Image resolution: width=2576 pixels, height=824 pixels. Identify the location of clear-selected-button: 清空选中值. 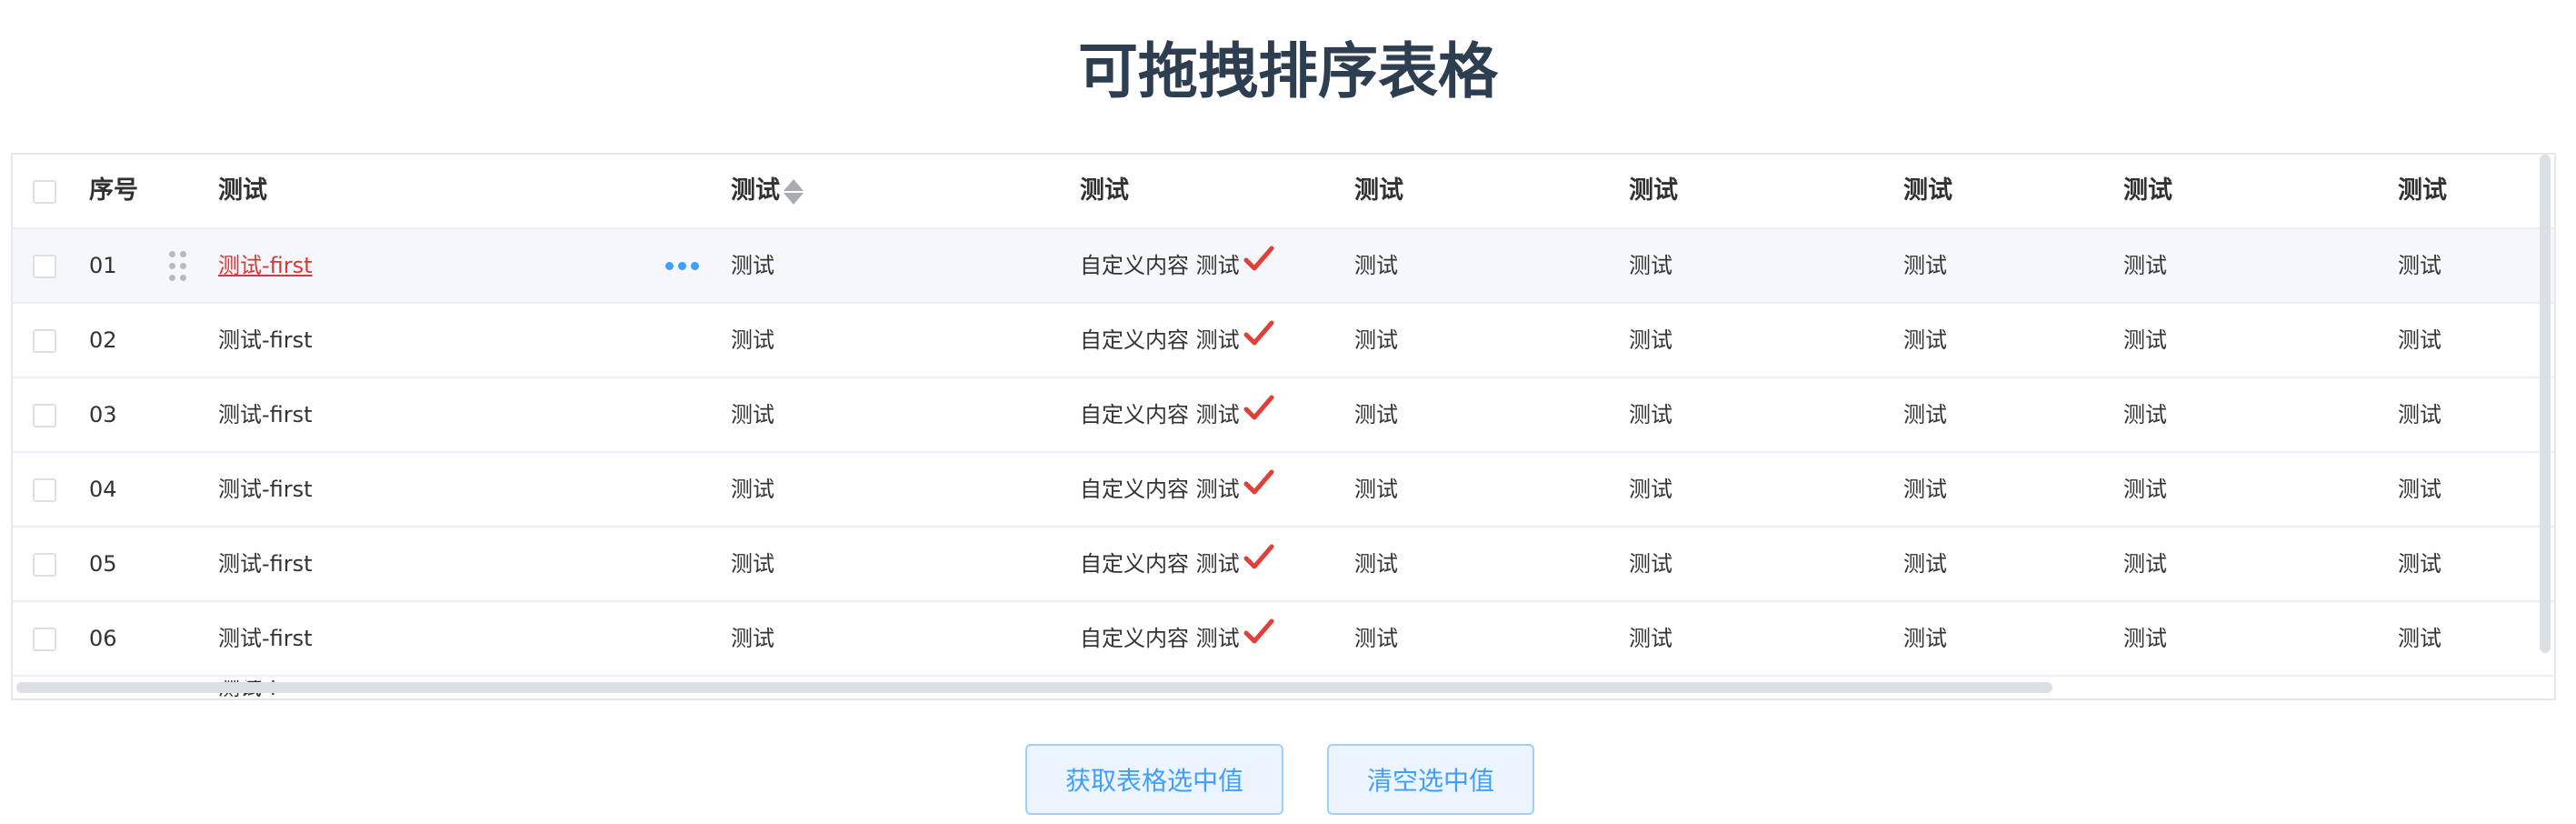
(1430, 779).